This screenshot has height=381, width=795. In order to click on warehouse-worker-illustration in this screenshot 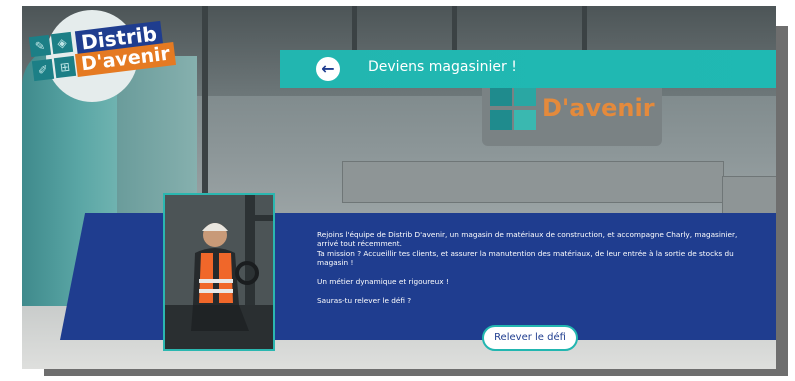, I will do `click(219, 272)`.